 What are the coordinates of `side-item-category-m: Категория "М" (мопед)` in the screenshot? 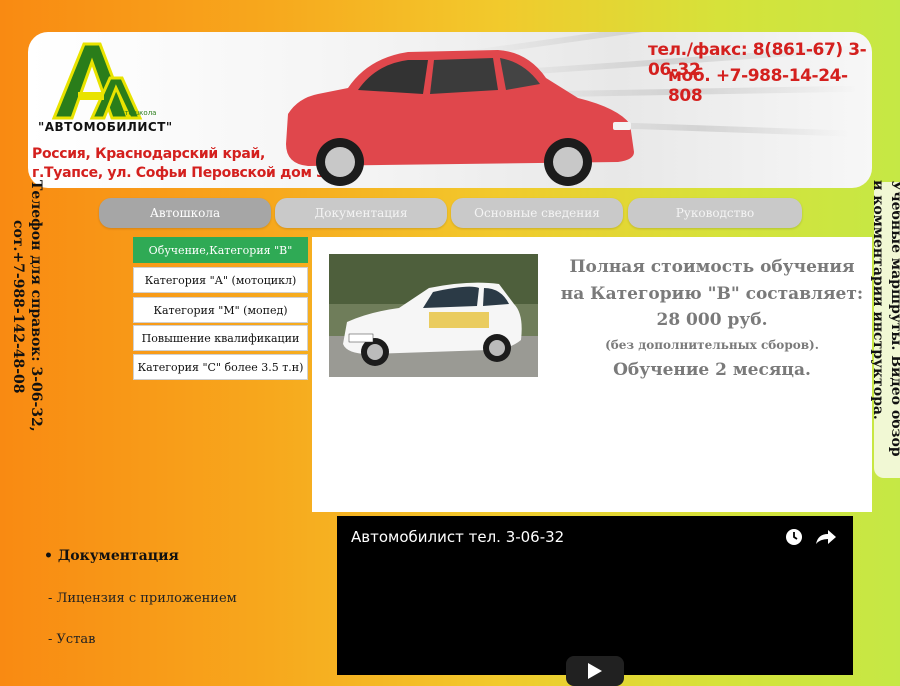 It's located at (220, 310).